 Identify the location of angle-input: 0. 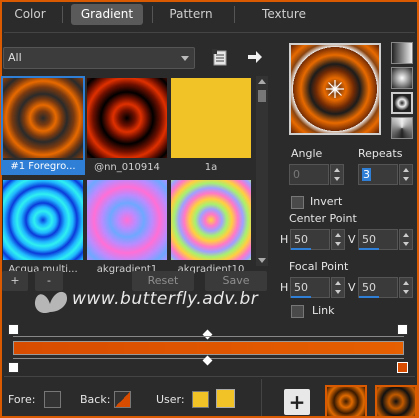
(309, 174).